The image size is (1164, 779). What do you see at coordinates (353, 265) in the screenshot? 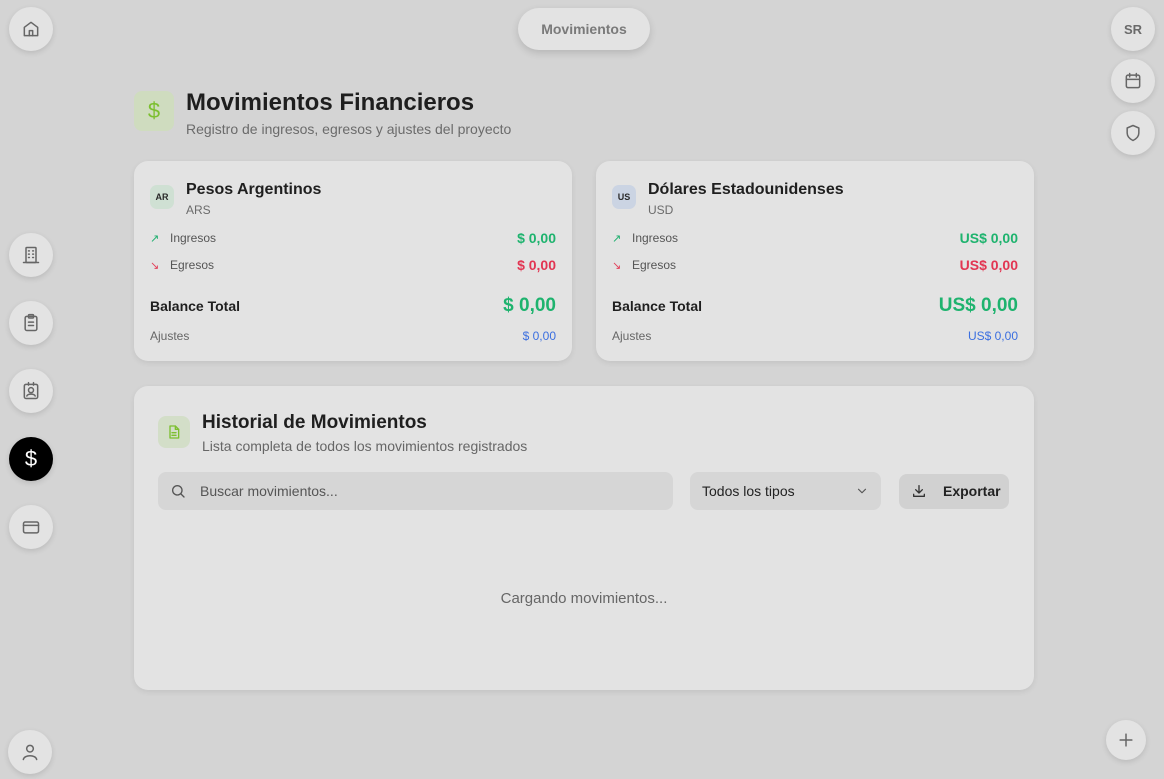
I see `egresos-row: ↘ Egresos $ 0,00` at bounding box center [353, 265].